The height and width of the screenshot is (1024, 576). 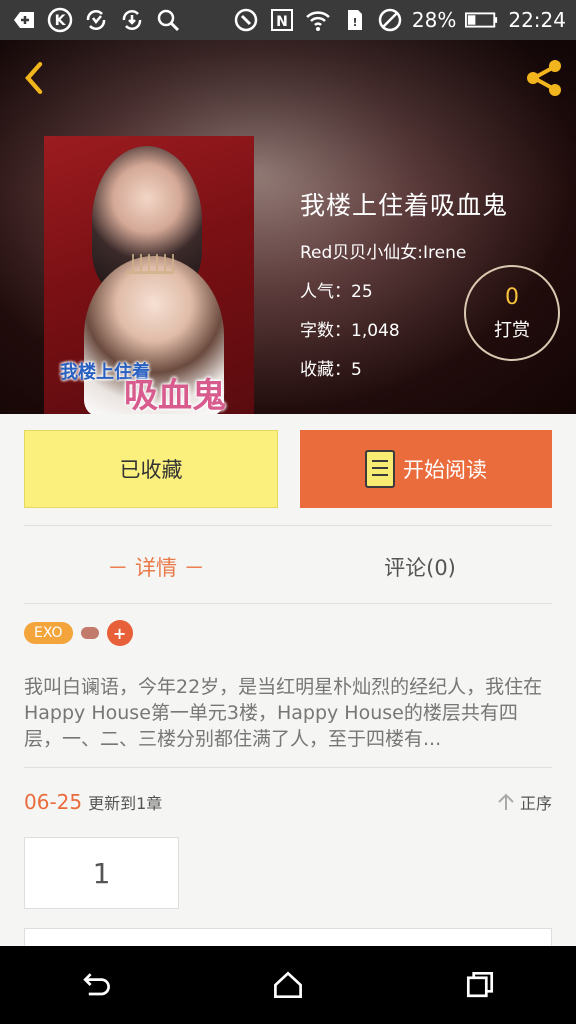 What do you see at coordinates (96, 20) in the screenshot?
I see `sync-icon` at bounding box center [96, 20].